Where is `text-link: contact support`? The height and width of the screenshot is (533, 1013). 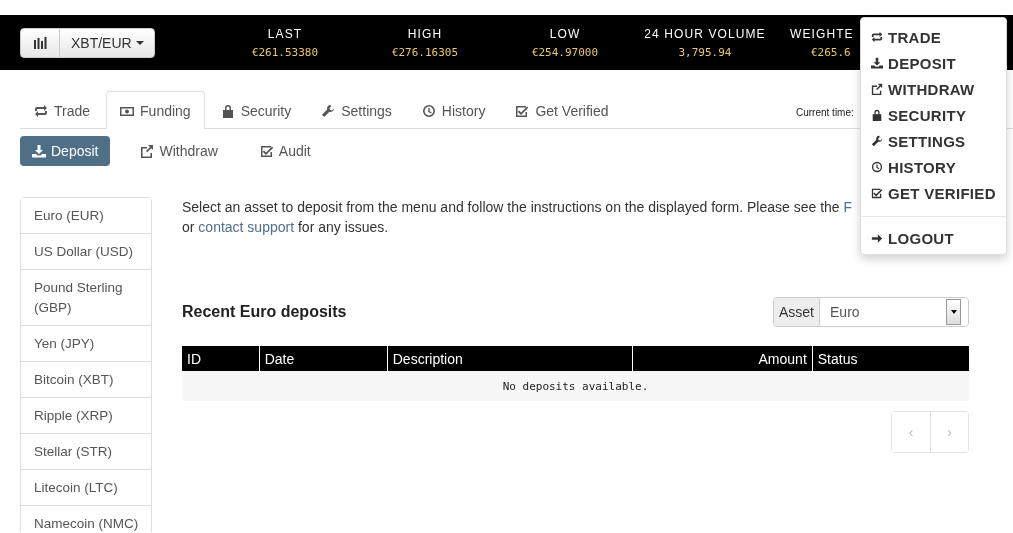
text-link: contact support is located at coordinates (246, 226).